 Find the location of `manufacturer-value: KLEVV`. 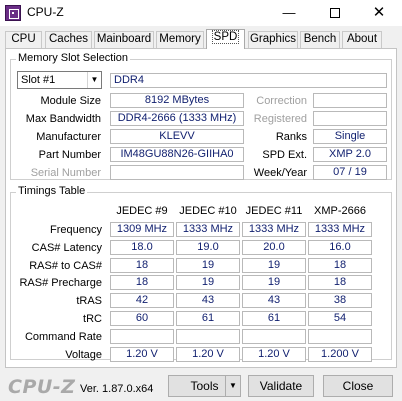

manufacturer-value: KLEVV is located at coordinates (177, 136).